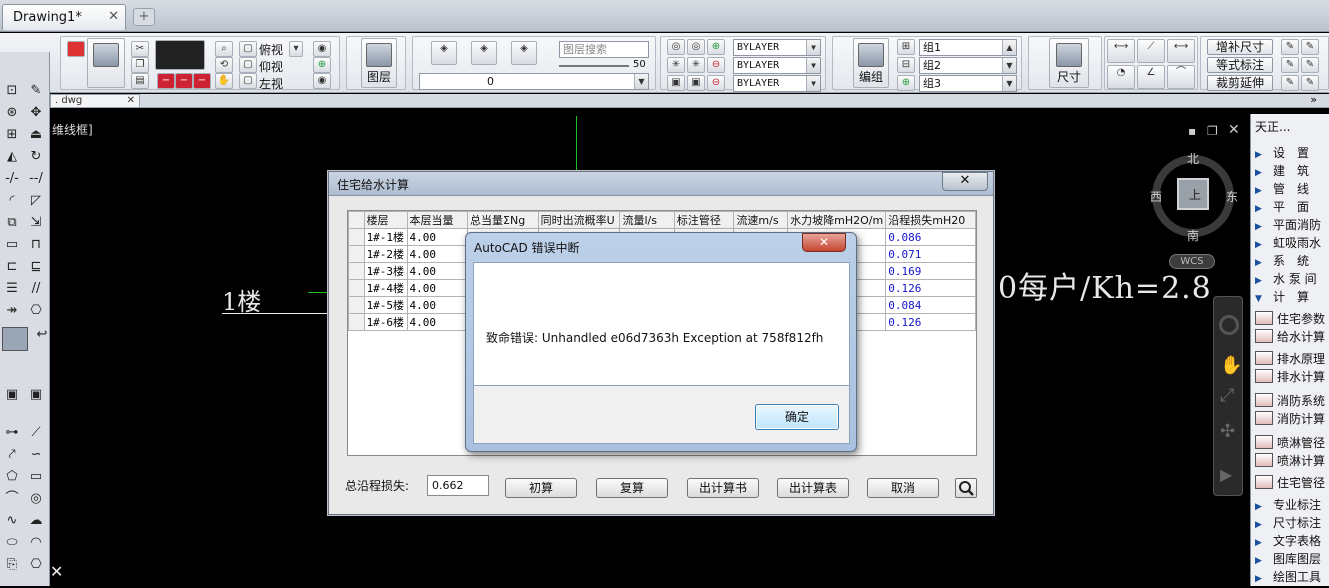 The height and width of the screenshot is (588, 1329). What do you see at coordinates (166, 81) in the screenshot?
I see `minus-icon: −` at bounding box center [166, 81].